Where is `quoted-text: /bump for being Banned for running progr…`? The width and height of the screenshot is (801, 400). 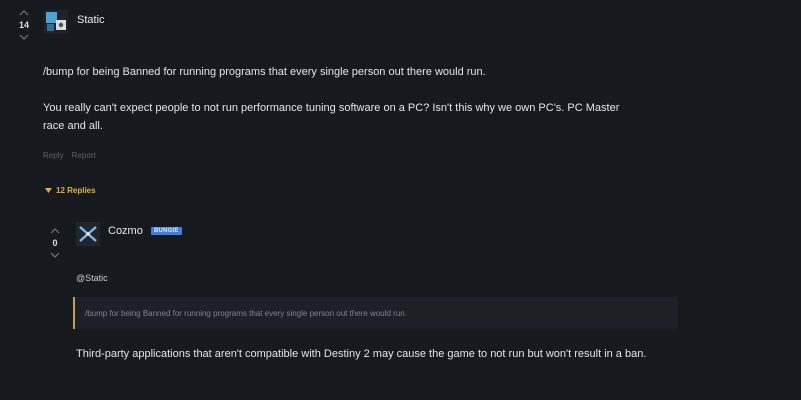 quoted-text: /bump for being Banned for running progr… is located at coordinates (246, 313).